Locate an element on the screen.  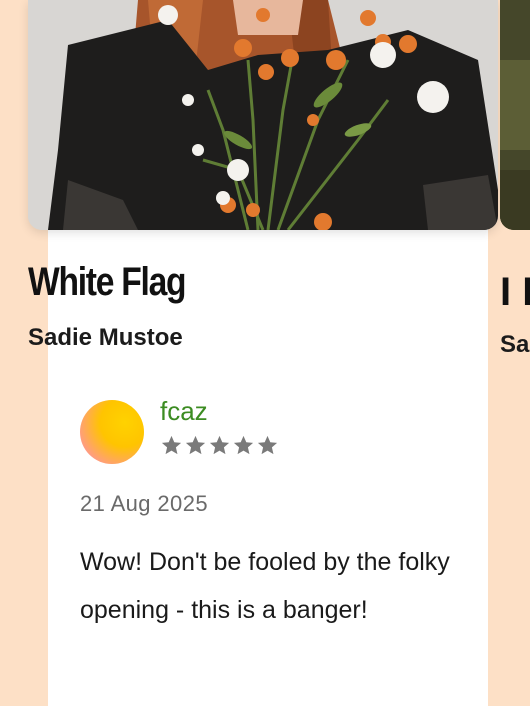
song-title: White Flag is located at coordinates (107, 282).